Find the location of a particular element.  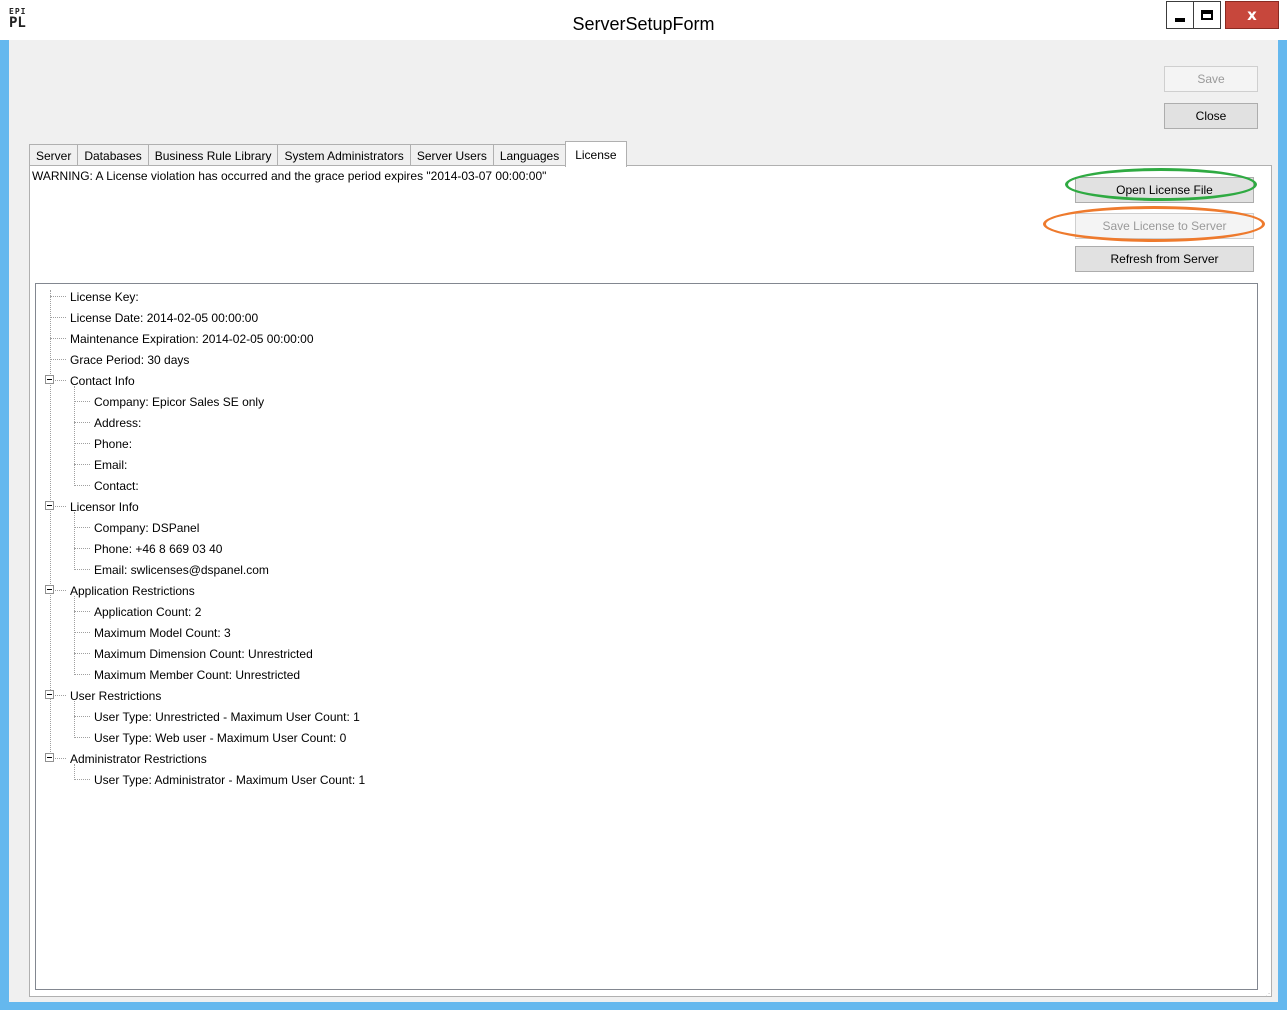

tree-leaf-node: Phone: is located at coordinates (112, 443).